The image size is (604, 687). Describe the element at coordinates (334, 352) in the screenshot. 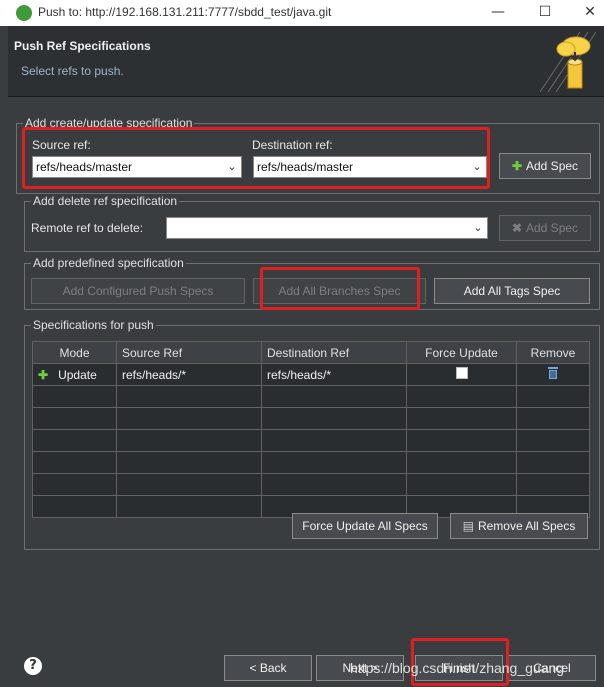

I see `column-header-destination-ref: Destination Ref` at that location.